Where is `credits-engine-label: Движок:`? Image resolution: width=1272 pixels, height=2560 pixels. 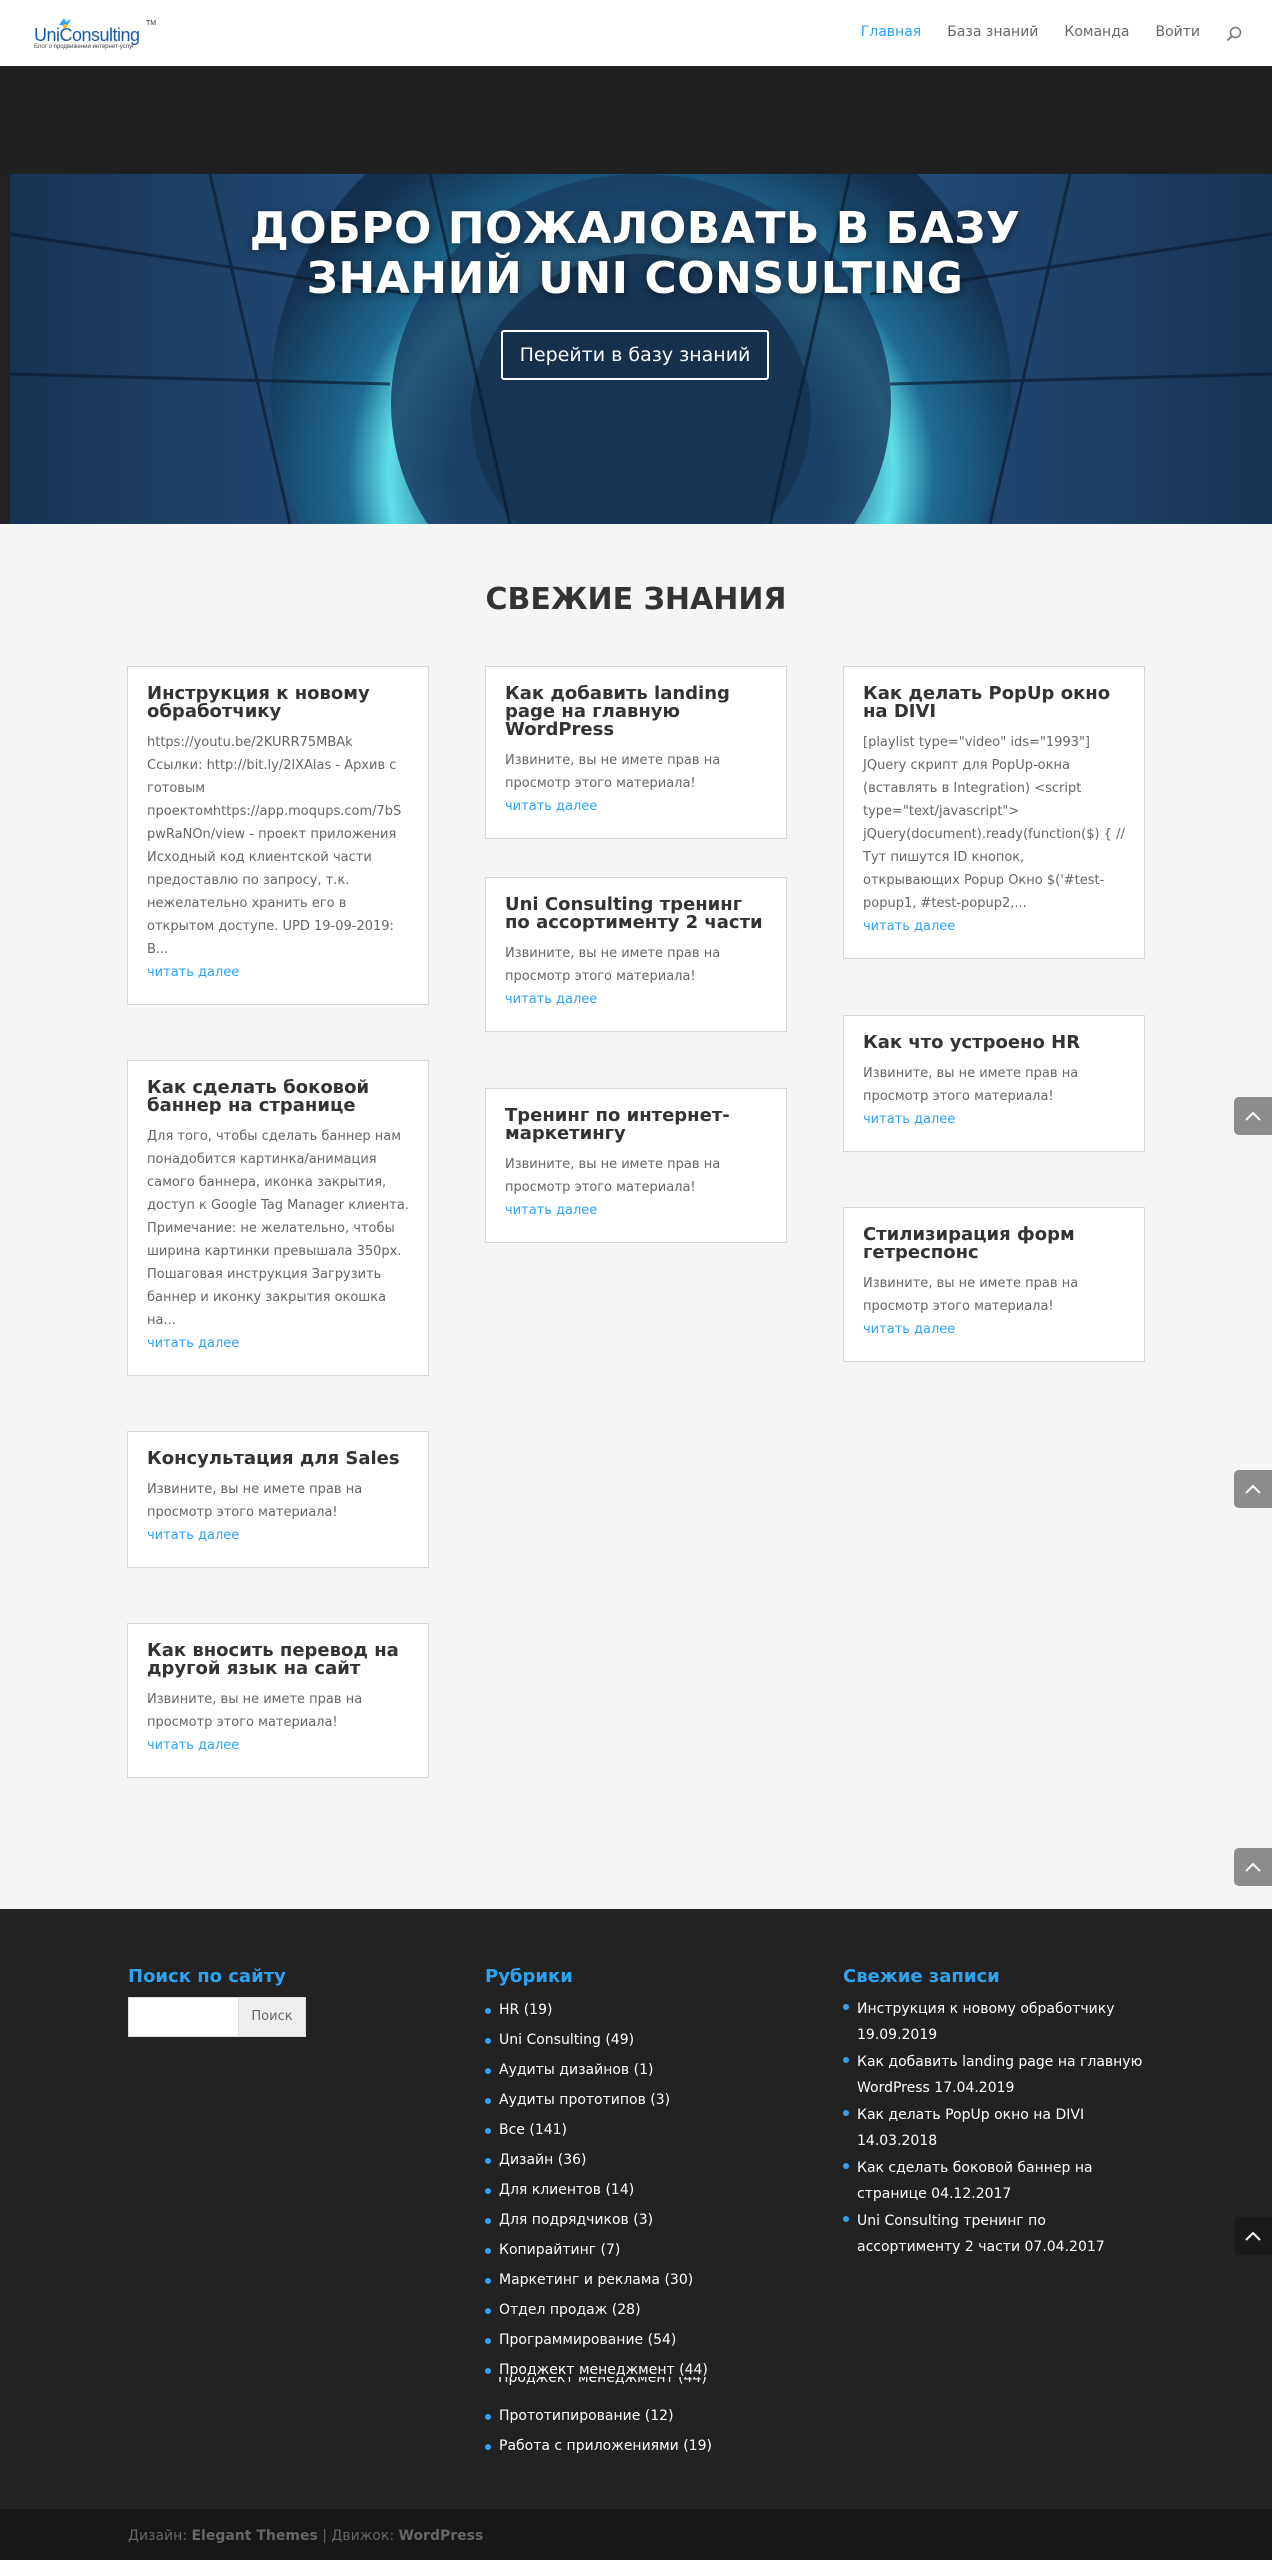
credits-engine-label: Движок: is located at coordinates (363, 2536).